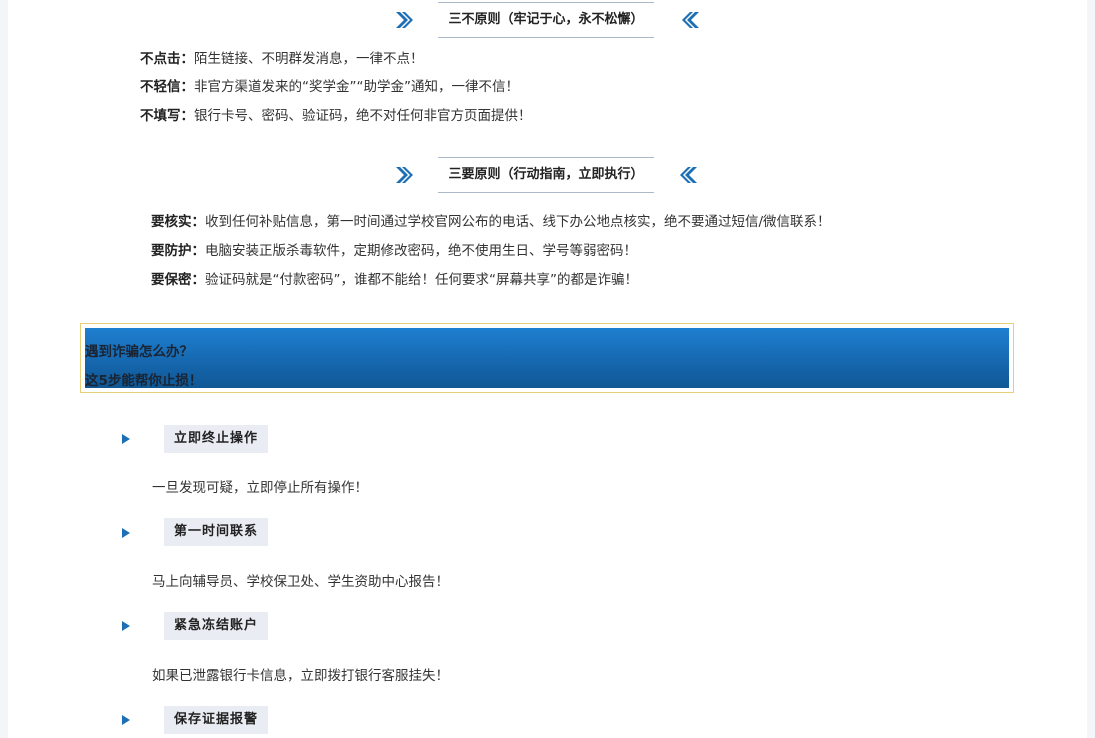  I want to click on section-header-three-nots: 三不原则（牢记于心，永不松懈）, so click(547, 20).